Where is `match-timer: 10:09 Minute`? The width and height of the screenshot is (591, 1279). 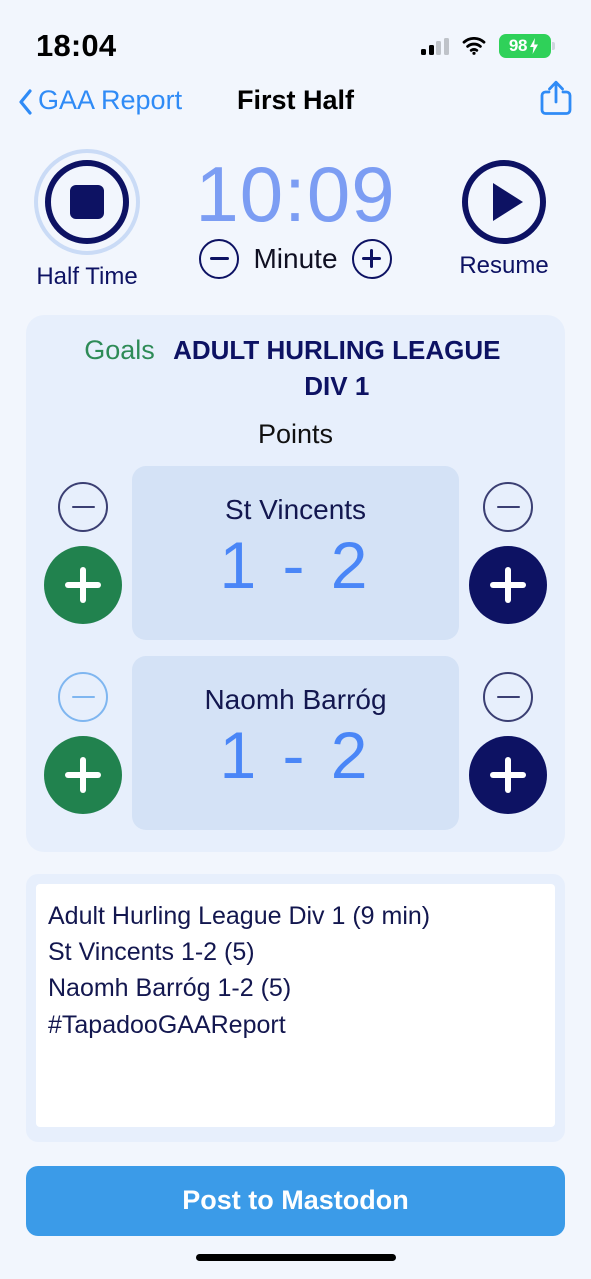
match-timer: 10:09 Minute is located at coordinates (295, 214).